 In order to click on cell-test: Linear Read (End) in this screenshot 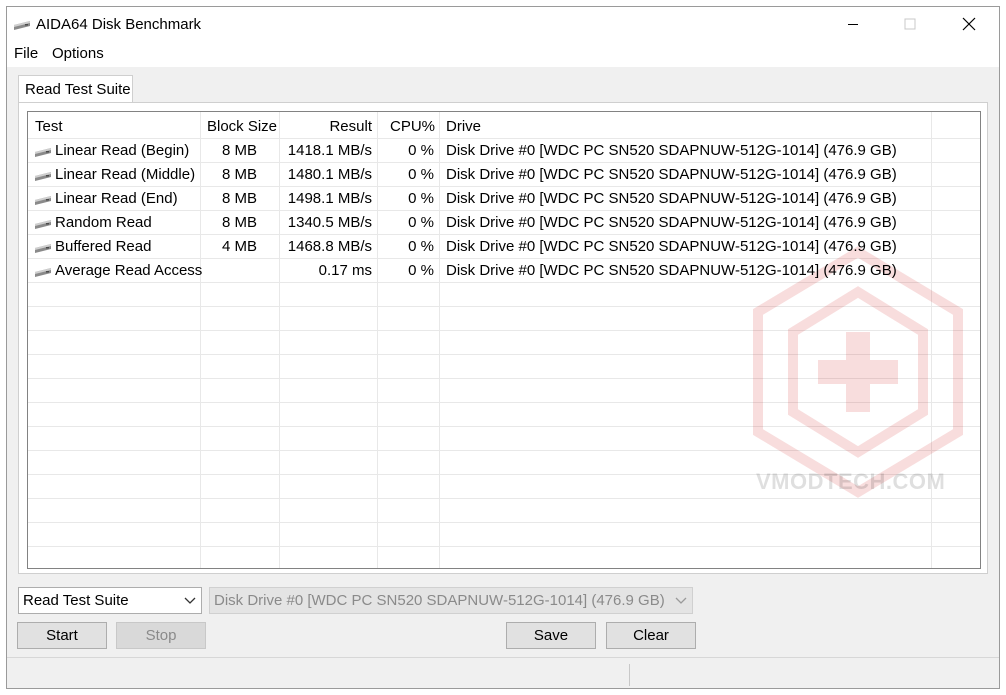, I will do `click(116, 198)`.